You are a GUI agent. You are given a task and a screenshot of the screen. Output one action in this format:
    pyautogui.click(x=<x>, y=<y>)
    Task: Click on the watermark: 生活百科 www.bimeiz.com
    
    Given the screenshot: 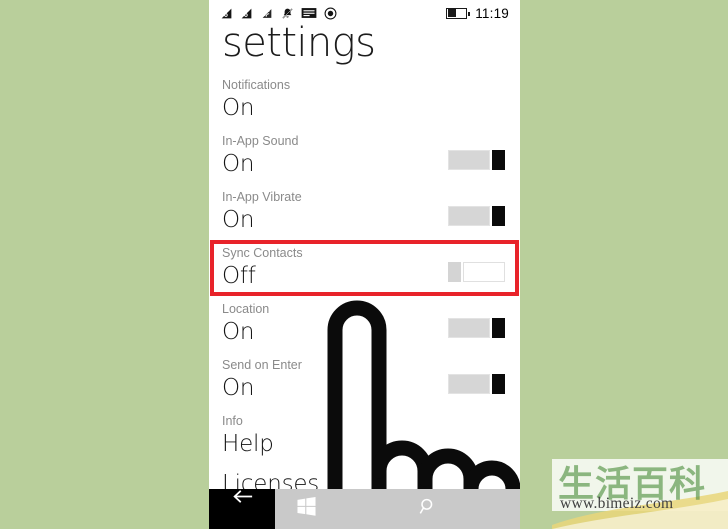 What is the action you would take?
    pyautogui.click(x=640, y=485)
    